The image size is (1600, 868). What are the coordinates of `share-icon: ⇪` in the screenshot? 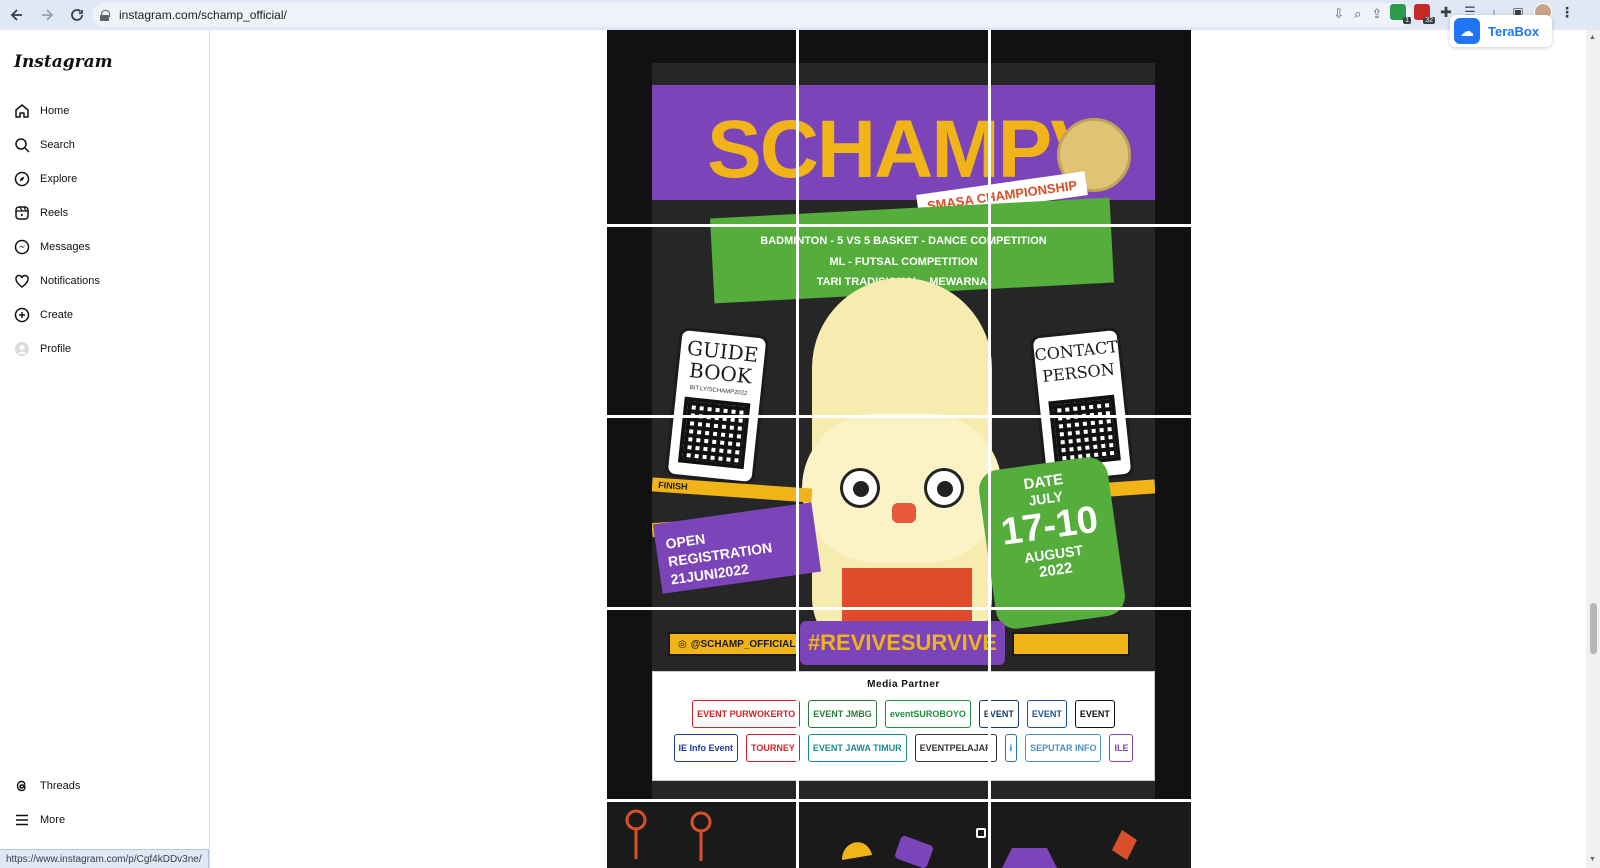 It's located at (1376, 14).